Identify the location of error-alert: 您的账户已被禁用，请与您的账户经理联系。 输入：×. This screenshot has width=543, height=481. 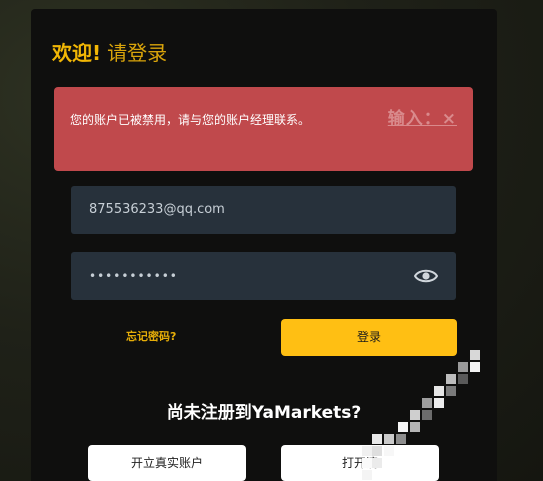
(263, 129).